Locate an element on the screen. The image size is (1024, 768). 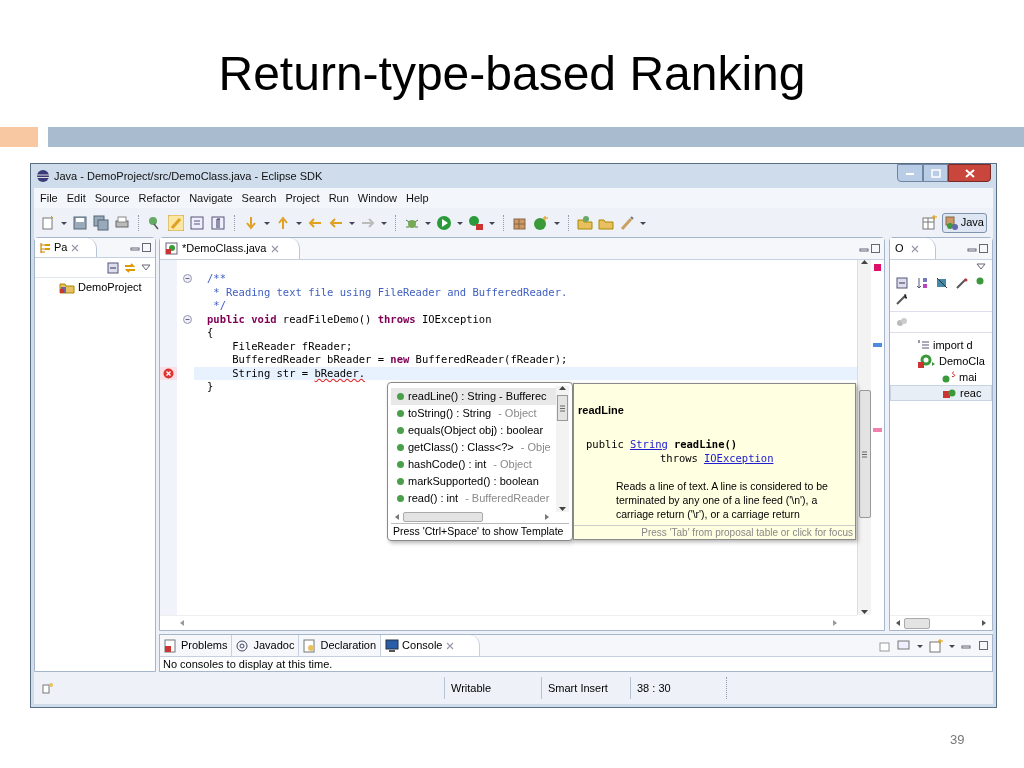
page-icon is located at coordinates (197, 222).